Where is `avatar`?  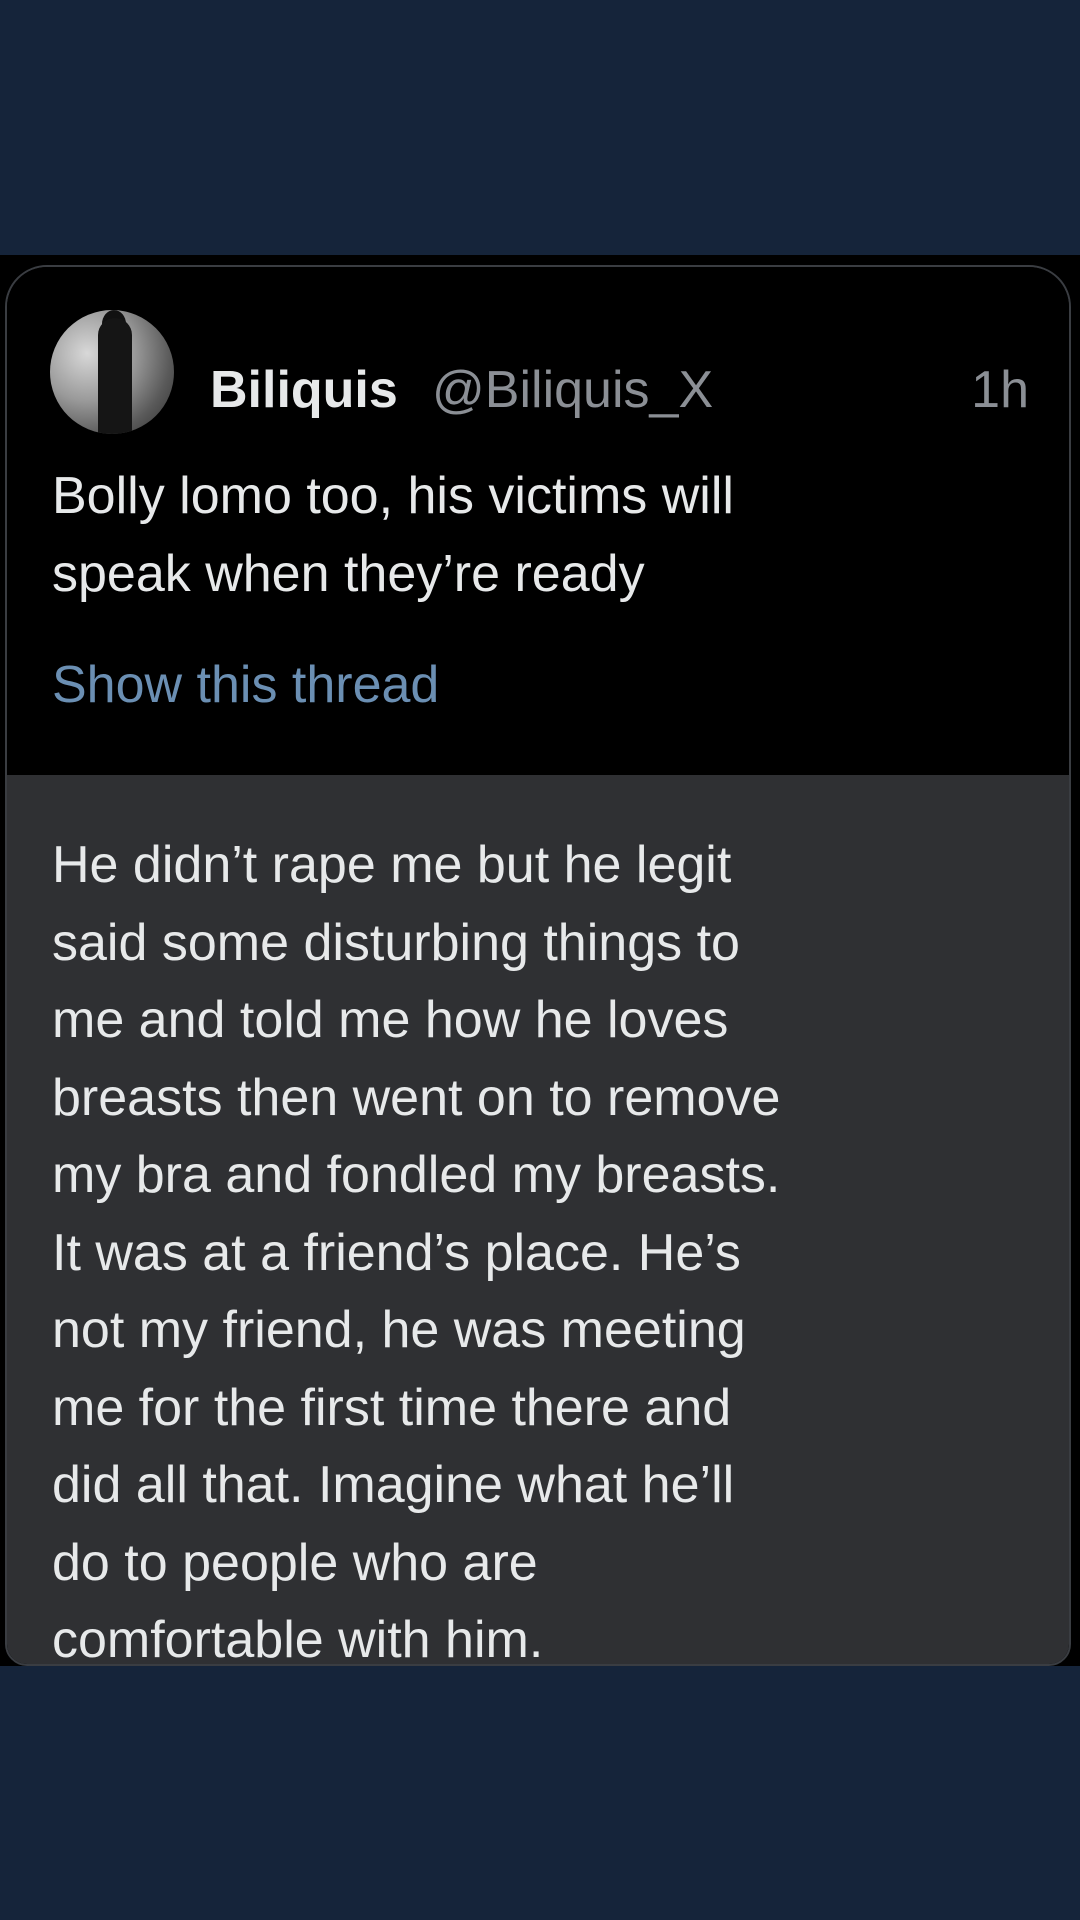 avatar is located at coordinates (112, 372).